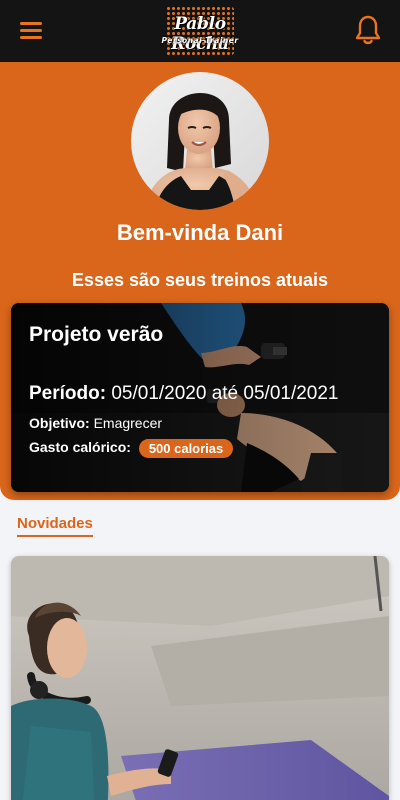 Image resolution: width=400 pixels, height=800 pixels. What do you see at coordinates (68, 393) in the screenshot?
I see `period-label: Período:` at bounding box center [68, 393].